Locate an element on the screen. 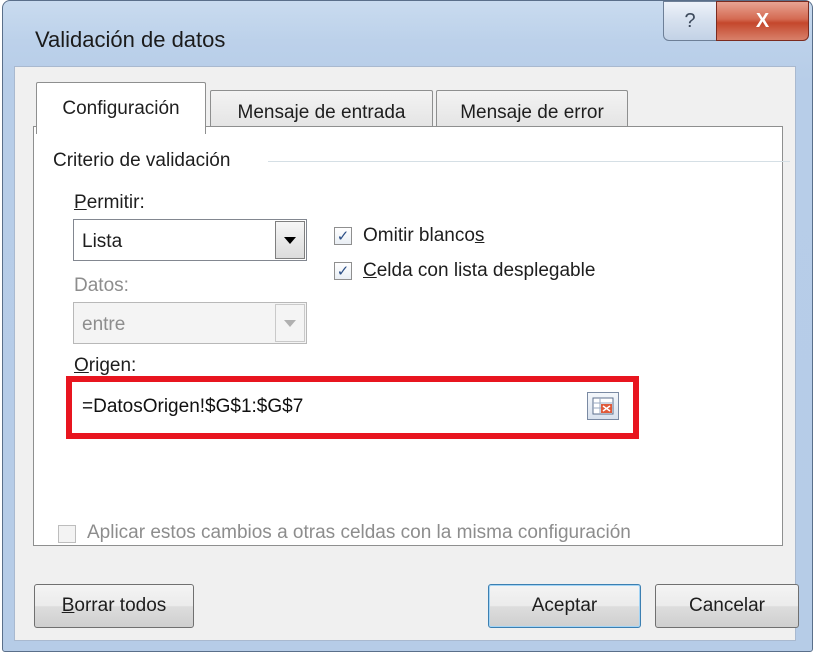 This screenshot has width=820, height=656. ignore-blank-checkbox: ✓ is located at coordinates (343, 236).